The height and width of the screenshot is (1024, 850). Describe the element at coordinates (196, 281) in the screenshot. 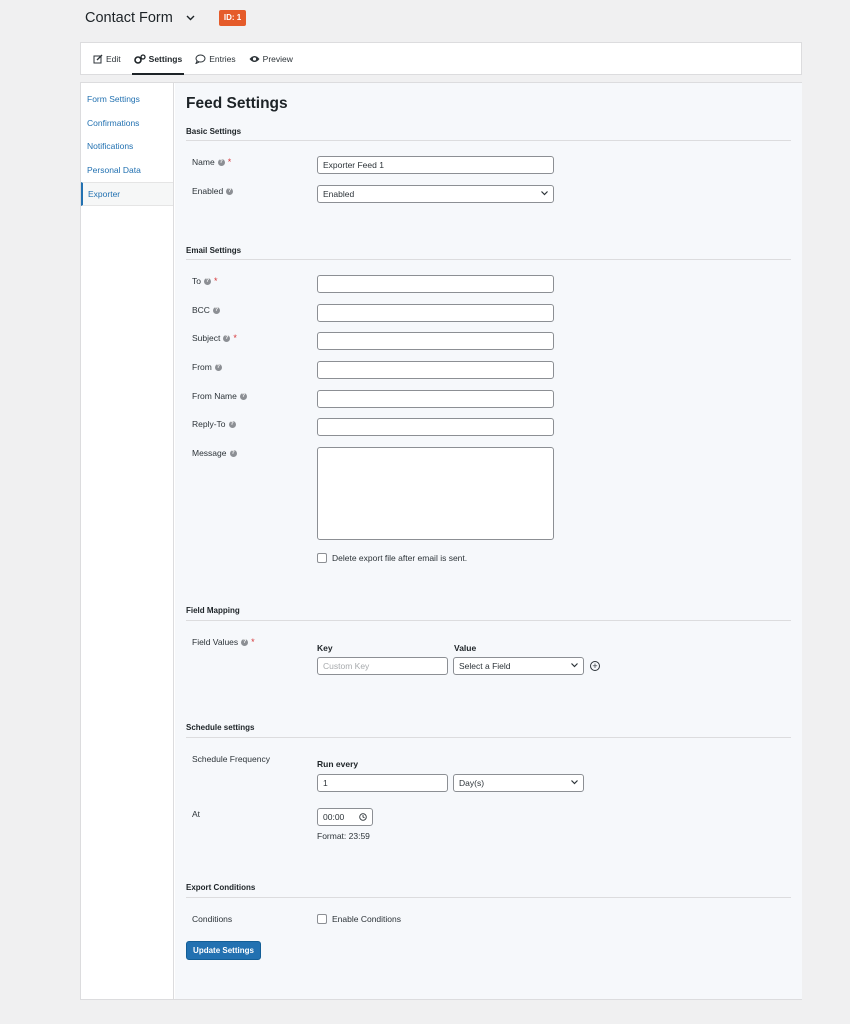

I see `to-label-text: To` at that location.